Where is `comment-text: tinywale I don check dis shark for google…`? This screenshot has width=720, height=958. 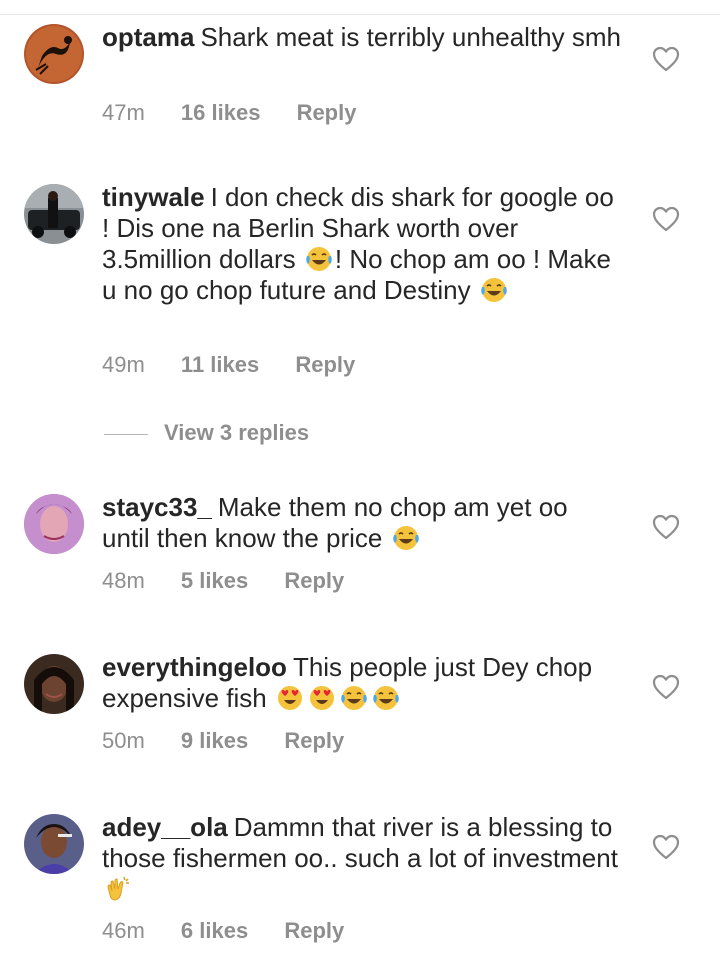
comment-text: tinywale I don check dis shark for google… is located at coordinates (362, 244).